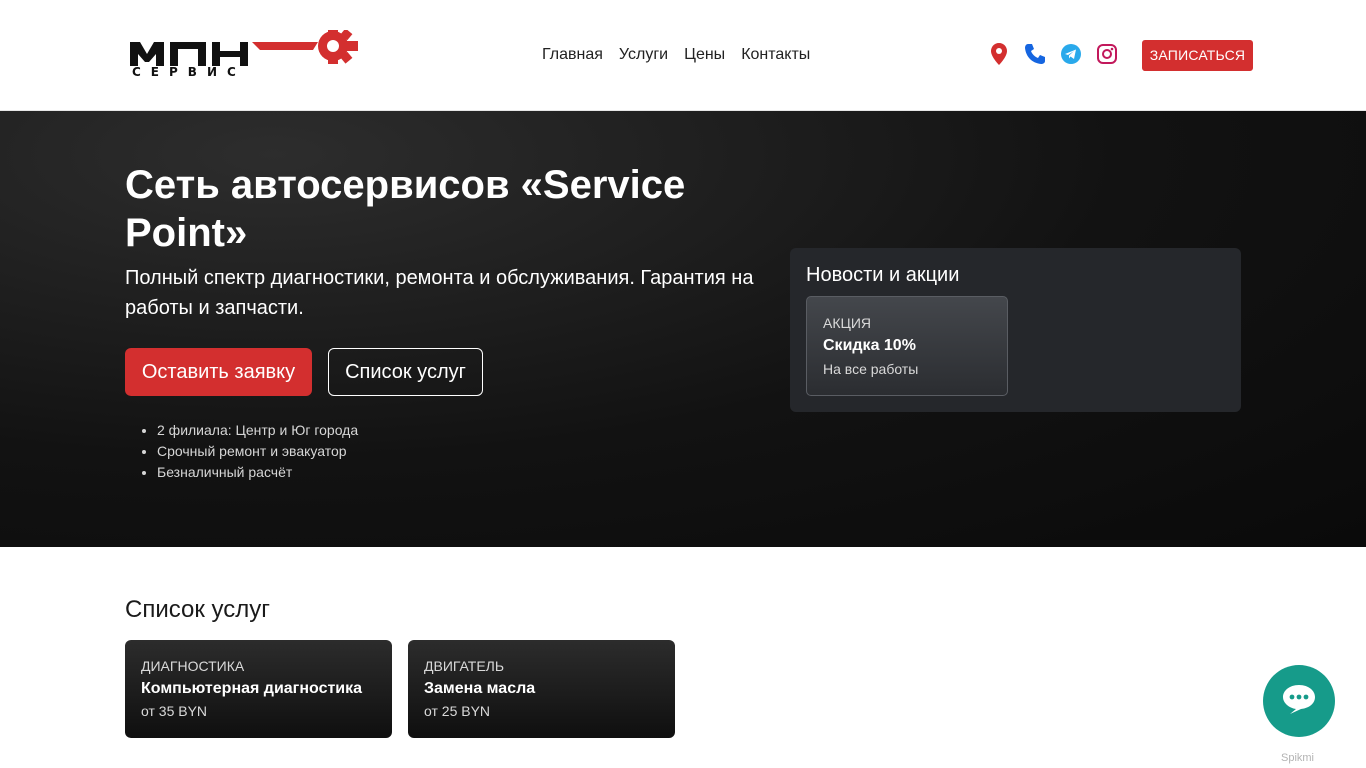 The width and height of the screenshot is (1366, 768). What do you see at coordinates (252, 688) in the screenshot?
I see `service-name: Компьютерная диагностика` at bounding box center [252, 688].